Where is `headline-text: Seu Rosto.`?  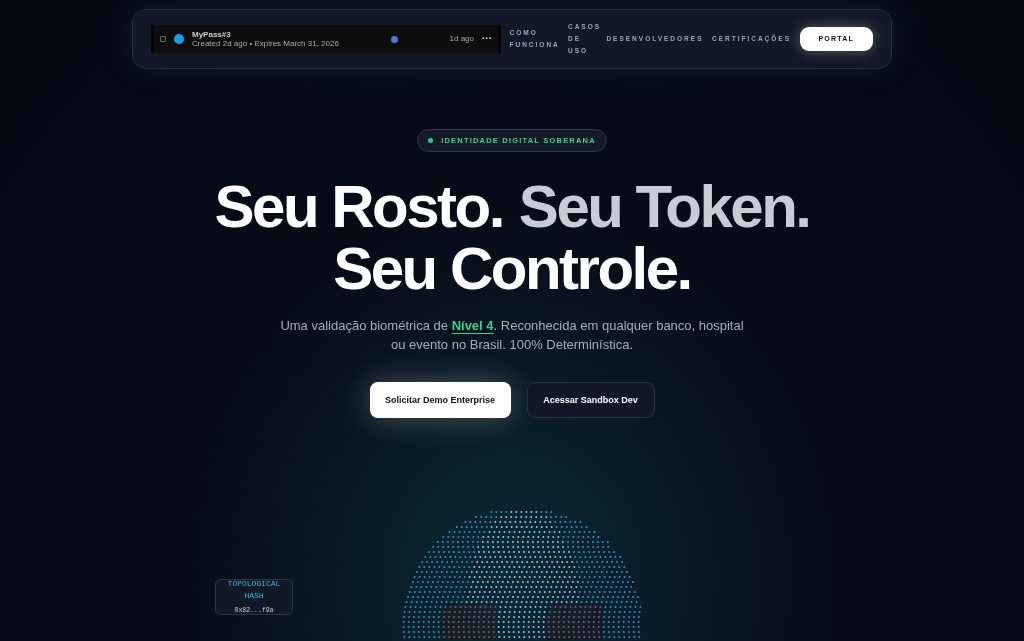
headline-text: Seu Rosto. is located at coordinates (358, 207).